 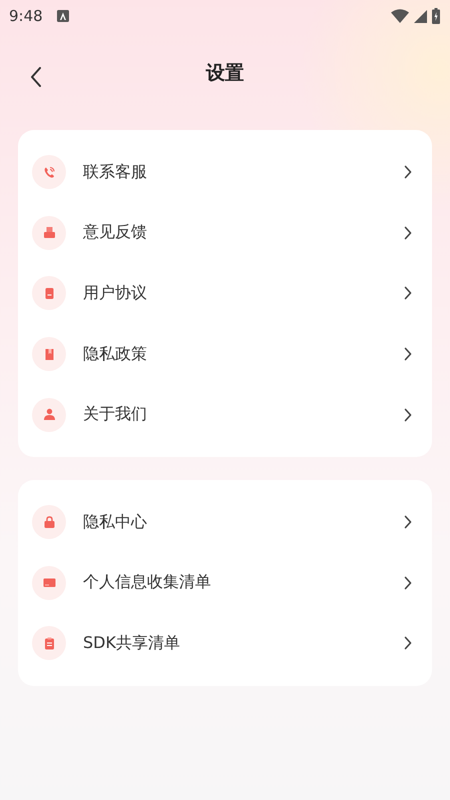 I want to click on settings-item: 隐私政策, so click(x=225, y=354).